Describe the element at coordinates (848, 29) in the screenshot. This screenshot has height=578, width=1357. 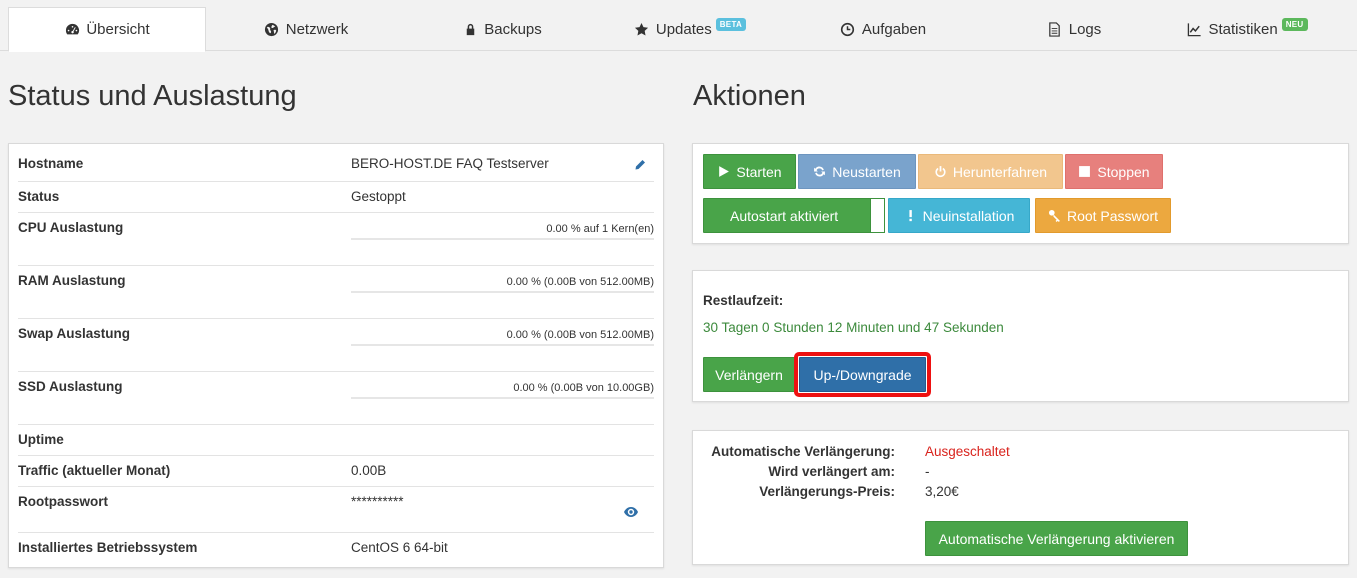
I see `clock-icon` at that location.